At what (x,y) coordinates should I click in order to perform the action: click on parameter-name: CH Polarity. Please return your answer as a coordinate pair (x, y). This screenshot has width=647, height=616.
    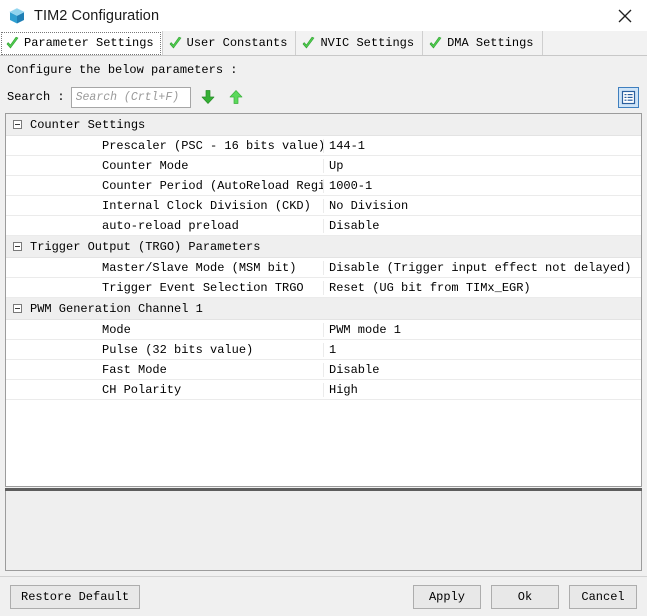
    Looking at the image, I should click on (165, 389).